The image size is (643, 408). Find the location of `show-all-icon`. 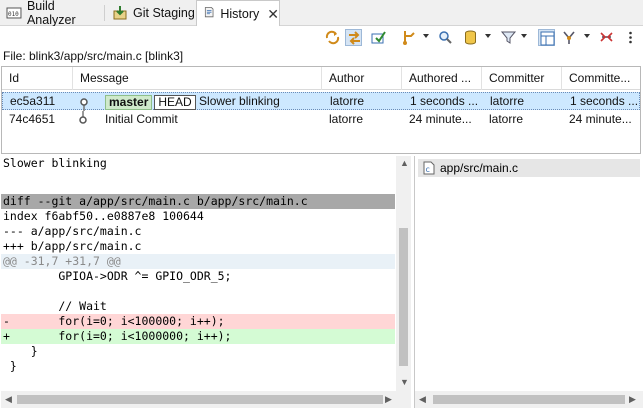

show-all-icon is located at coordinates (378, 37).